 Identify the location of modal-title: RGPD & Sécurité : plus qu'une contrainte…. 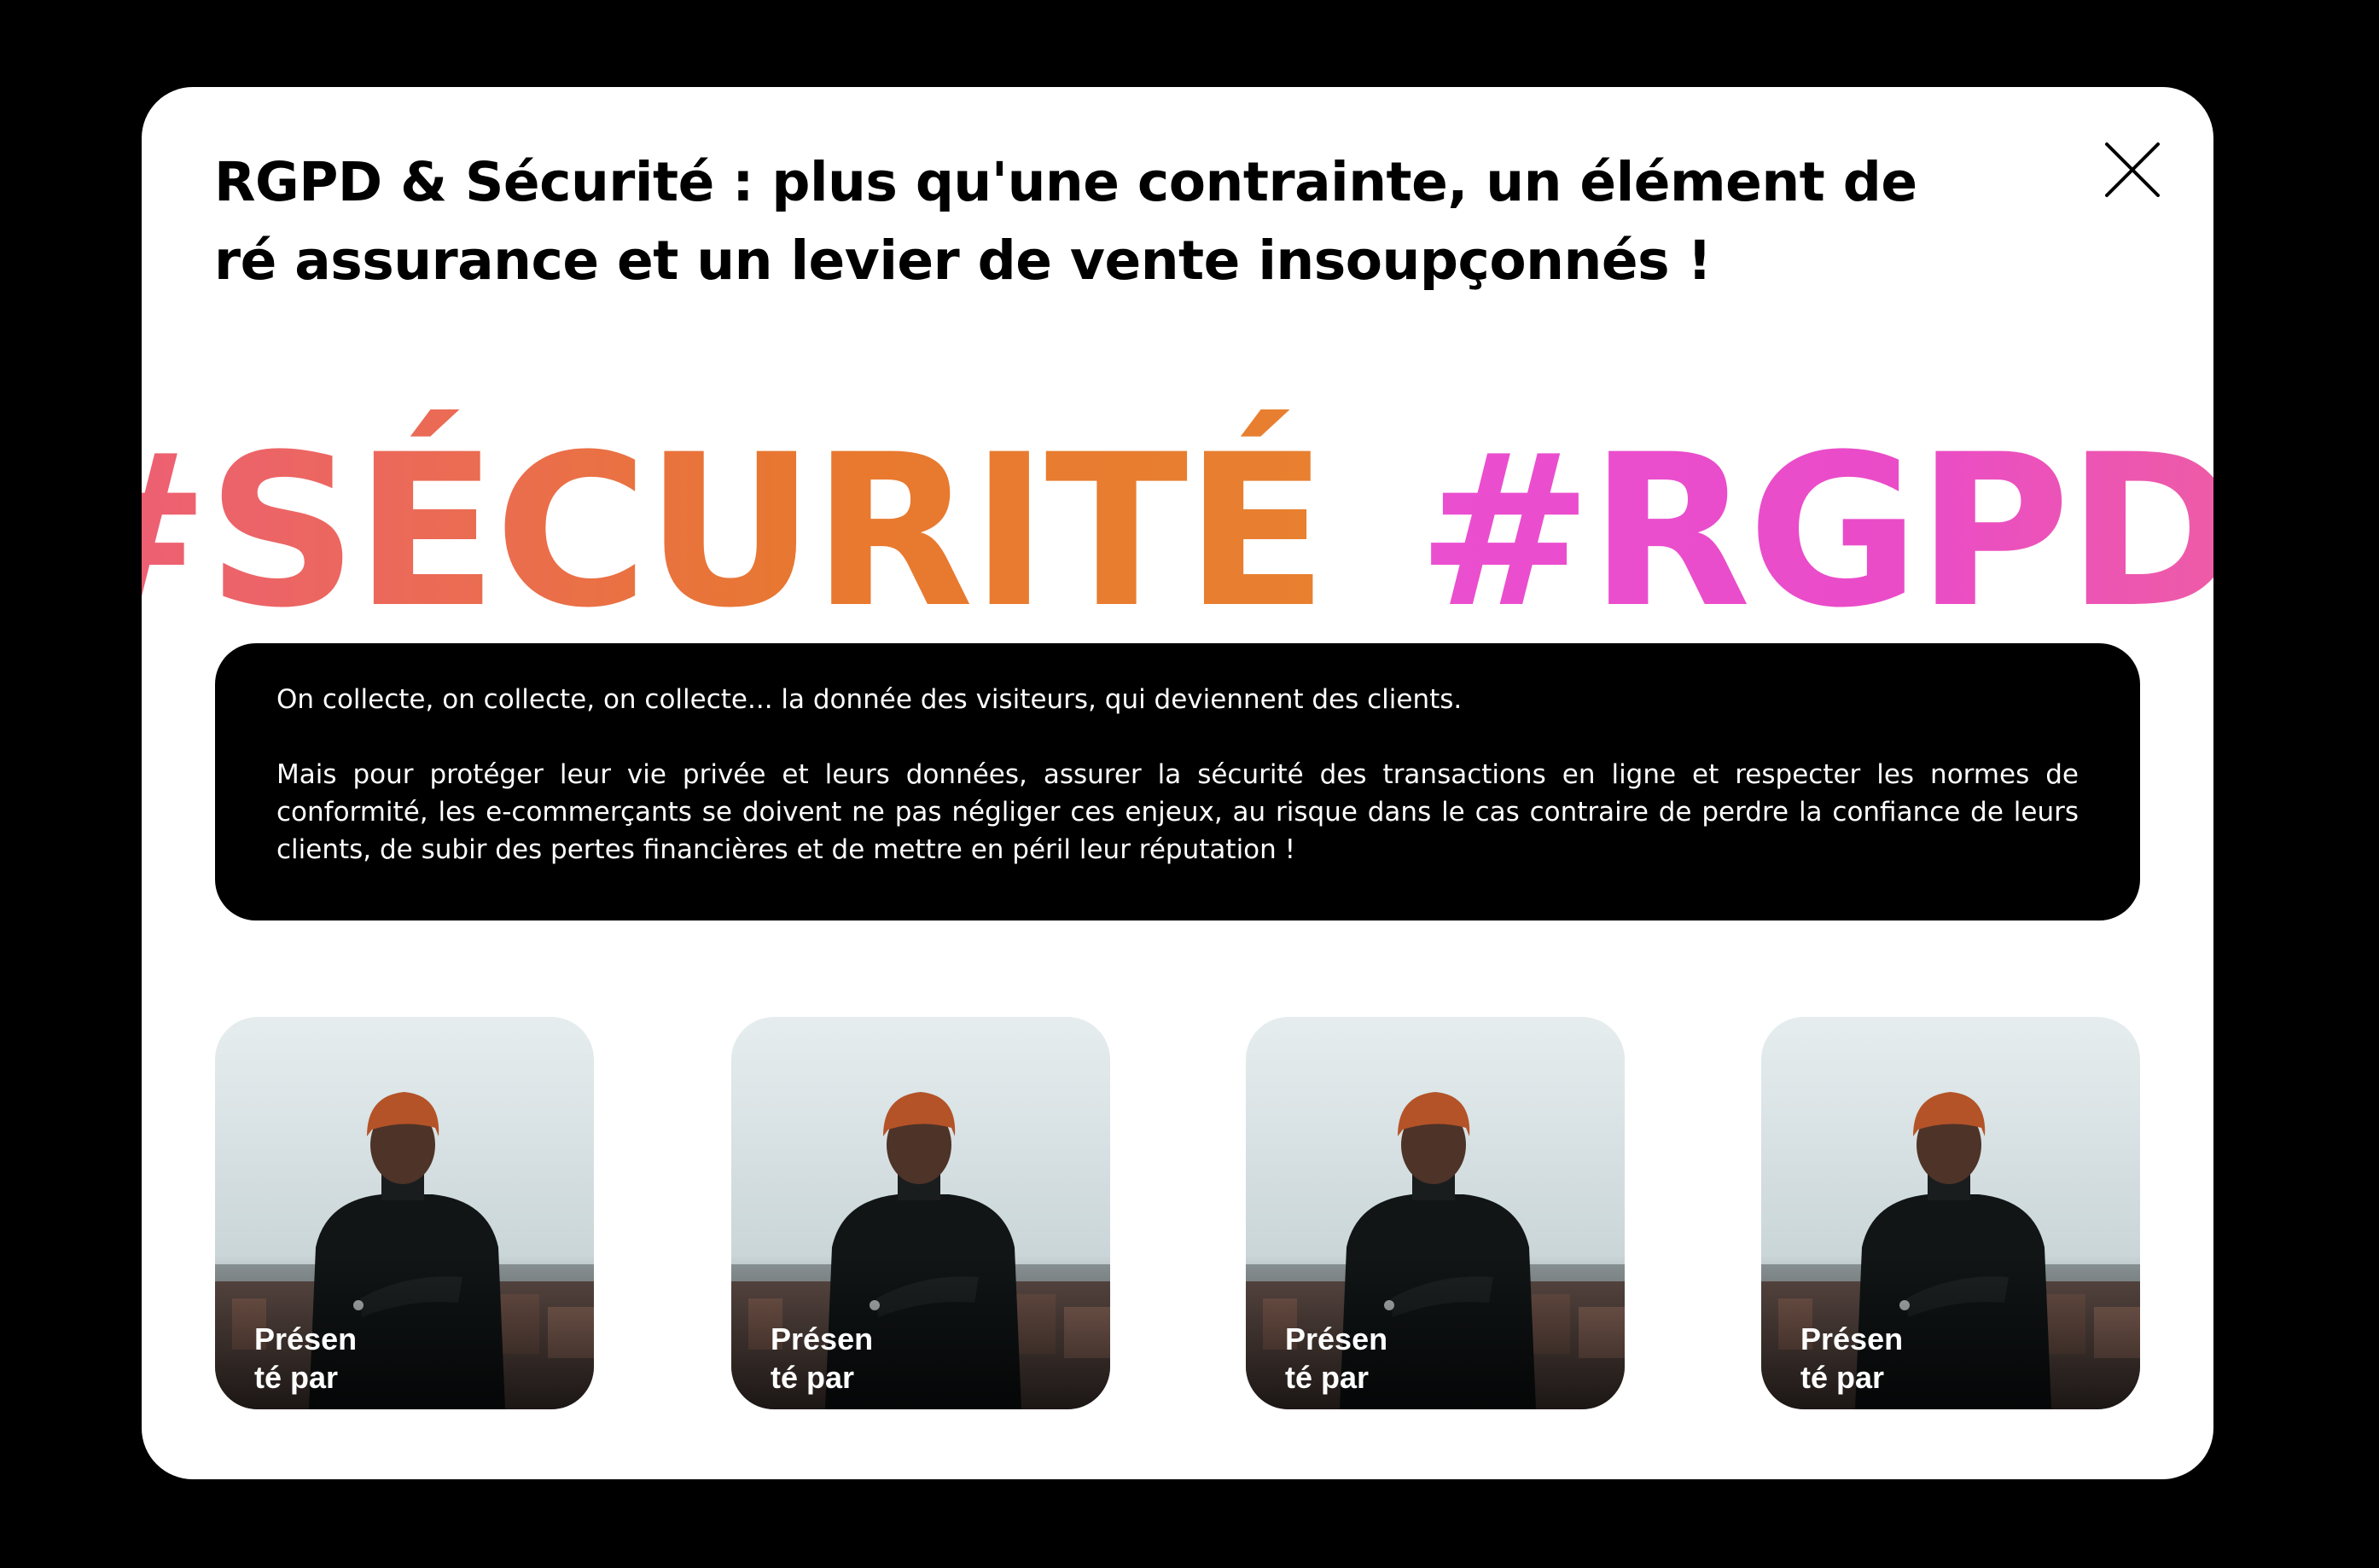
(1065, 221).